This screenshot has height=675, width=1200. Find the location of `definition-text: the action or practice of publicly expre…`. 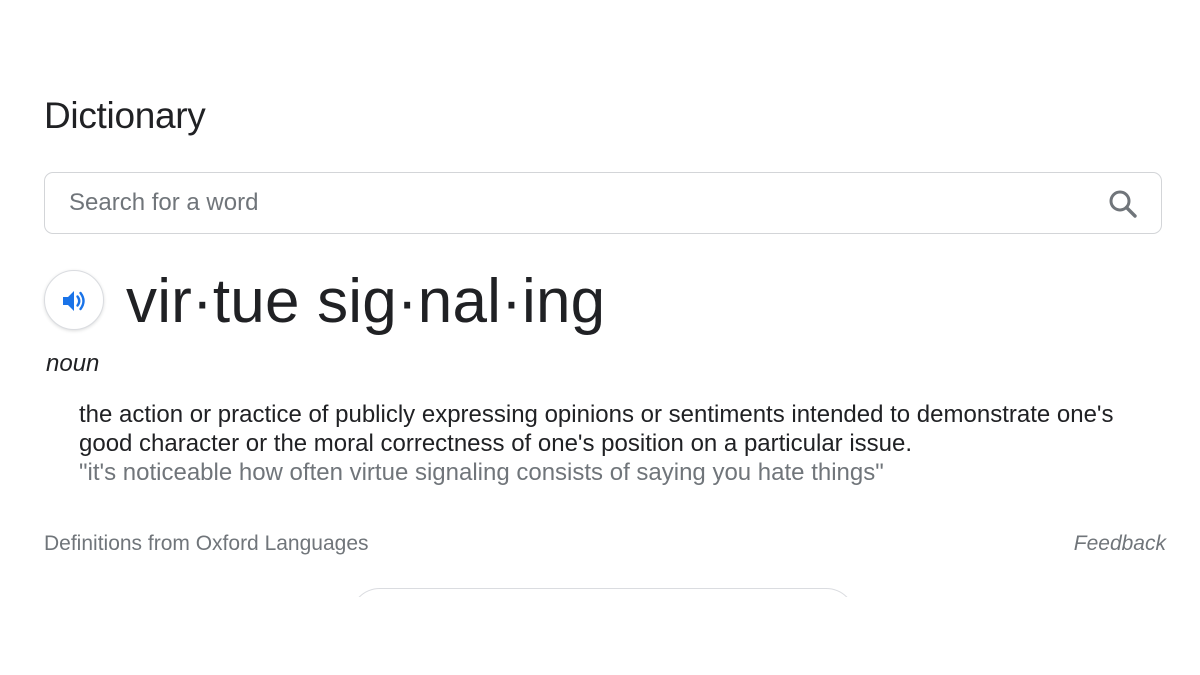

definition-text: the action or practice of publicly expre… is located at coordinates (596, 429).